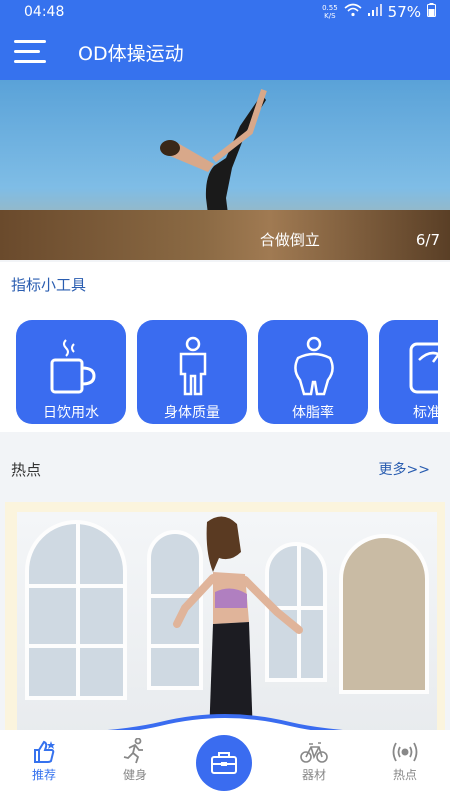 This screenshot has height=800, width=450. I want to click on broadcast-icon, so click(405, 751).